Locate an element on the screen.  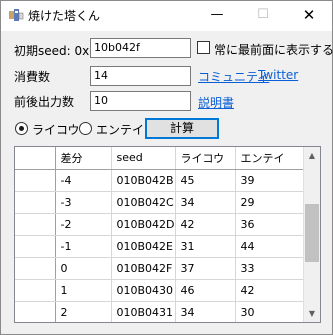
twitter-link: Twitter is located at coordinates (278, 75).